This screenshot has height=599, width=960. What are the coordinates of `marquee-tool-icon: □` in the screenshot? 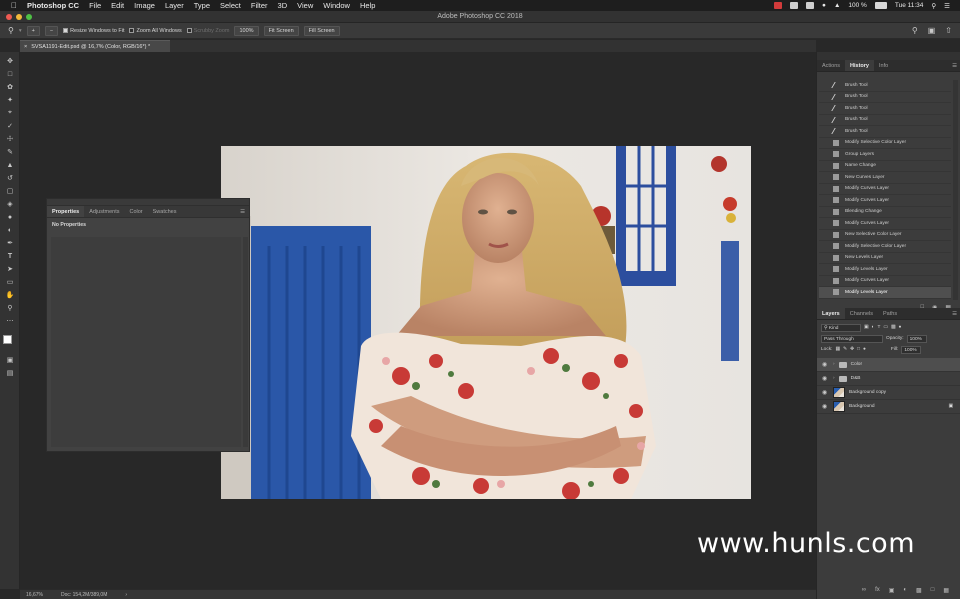 It's located at (10, 74).